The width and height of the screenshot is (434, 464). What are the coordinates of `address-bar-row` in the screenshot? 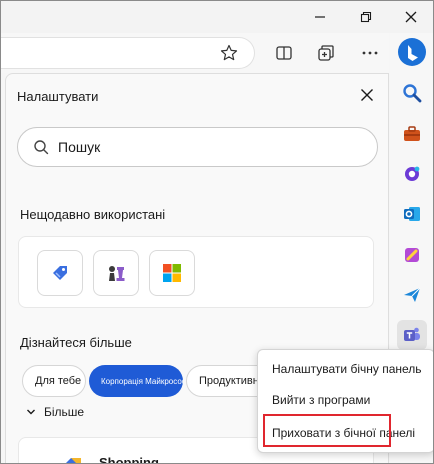 It's located at (195, 53).